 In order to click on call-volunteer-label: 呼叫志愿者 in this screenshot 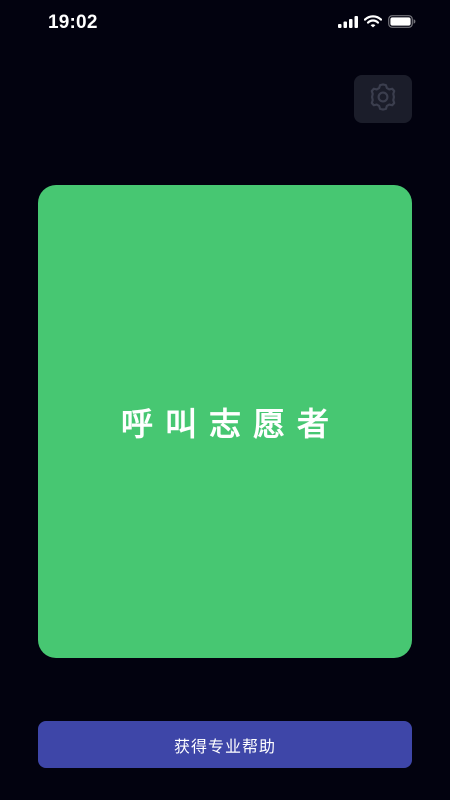, I will do `click(230, 423)`.